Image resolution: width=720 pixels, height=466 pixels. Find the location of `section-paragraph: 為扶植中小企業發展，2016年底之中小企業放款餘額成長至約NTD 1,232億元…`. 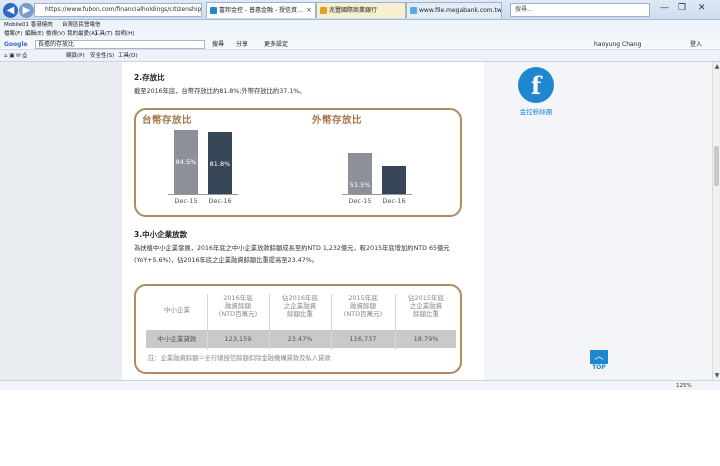

section-paragraph: 為扶植中小企業發展，2016年底之中小企業放款餘額成長至約NTD 1,232億元… is located at coordinates (292, 254).